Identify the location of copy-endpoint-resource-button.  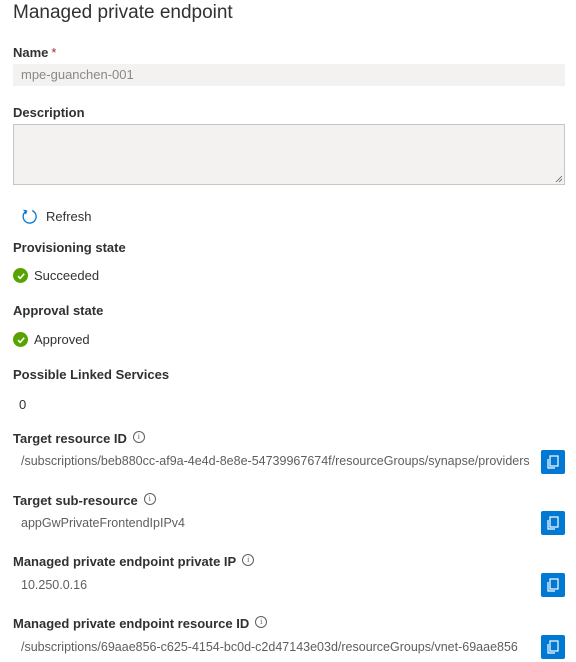
(553, 647).